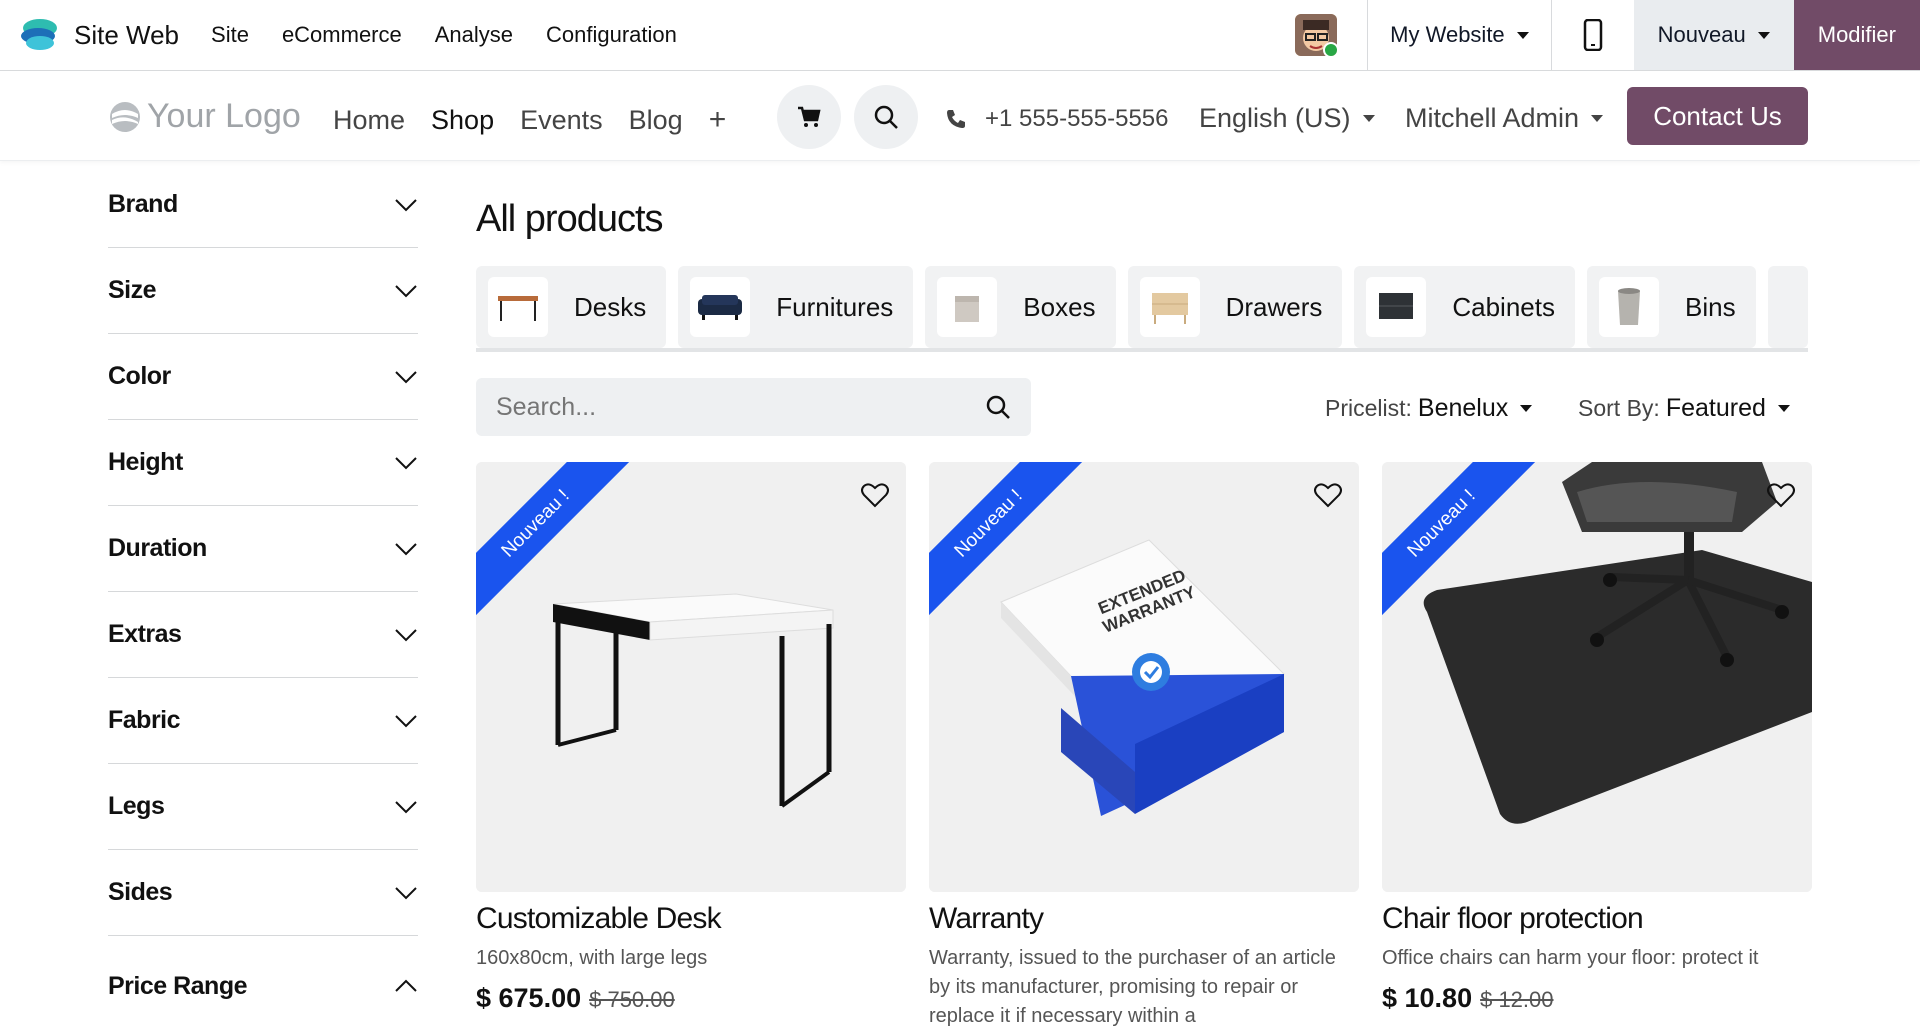 This screenshot has height=1036, width=1920. What do you see at coordinates (656, 120) in the screenshot?
I see `nav-blog: Blog` at bounding box center [656, 120].